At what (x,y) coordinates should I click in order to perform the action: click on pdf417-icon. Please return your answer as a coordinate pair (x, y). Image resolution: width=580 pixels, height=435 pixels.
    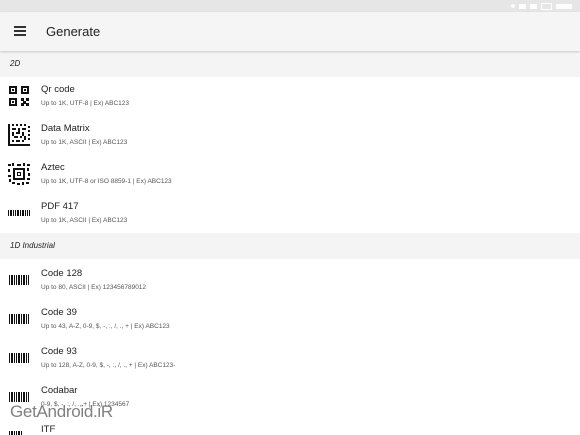
    Looking at the image, I should click on (19, 213).